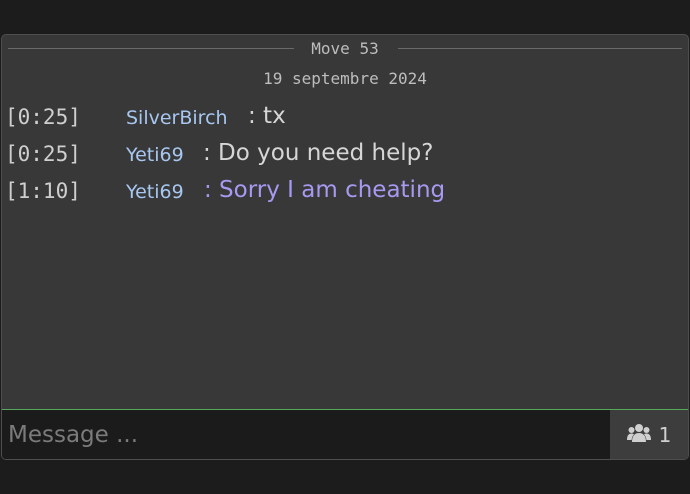 This screenshot has height=494, width=690. I want to click on users-icon, so click(638, 435).